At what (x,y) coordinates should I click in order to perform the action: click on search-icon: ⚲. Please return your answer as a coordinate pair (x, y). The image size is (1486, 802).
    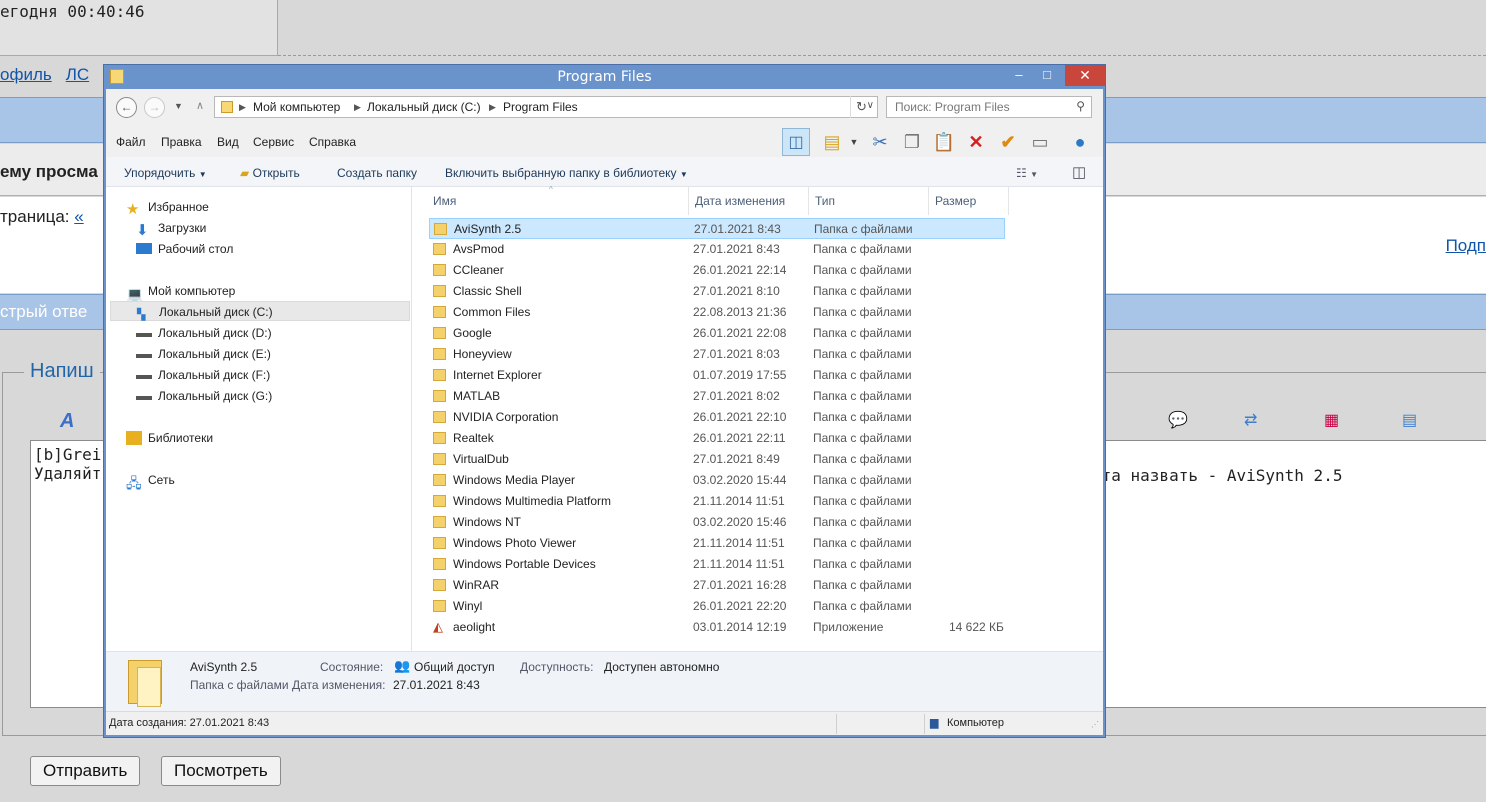
    Looking at the image, I should click on (1080, 106).